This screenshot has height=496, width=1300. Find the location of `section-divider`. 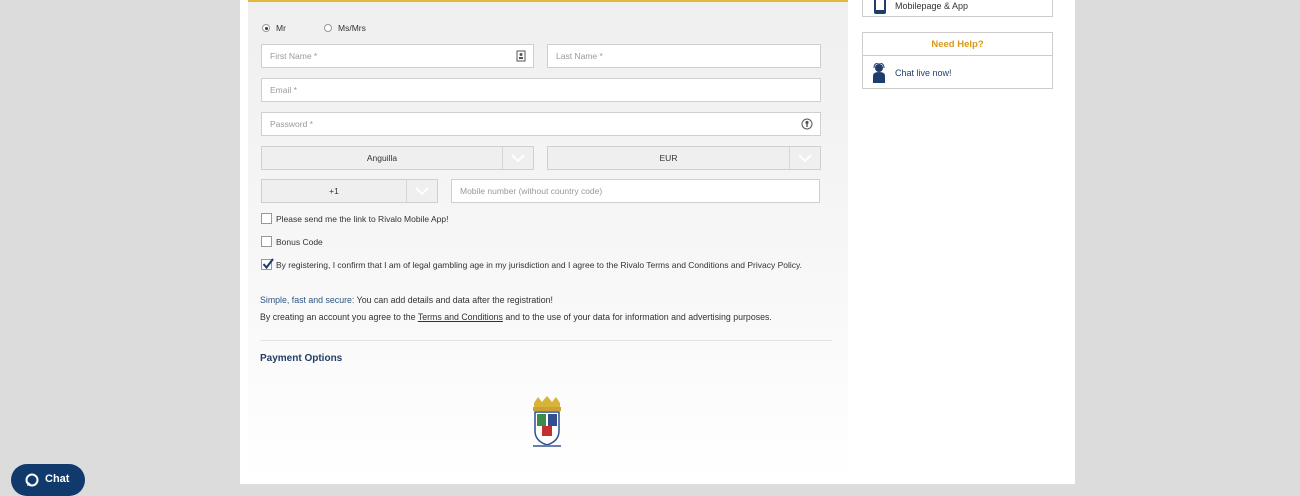

section-divider is located at coordinates (546, 340).